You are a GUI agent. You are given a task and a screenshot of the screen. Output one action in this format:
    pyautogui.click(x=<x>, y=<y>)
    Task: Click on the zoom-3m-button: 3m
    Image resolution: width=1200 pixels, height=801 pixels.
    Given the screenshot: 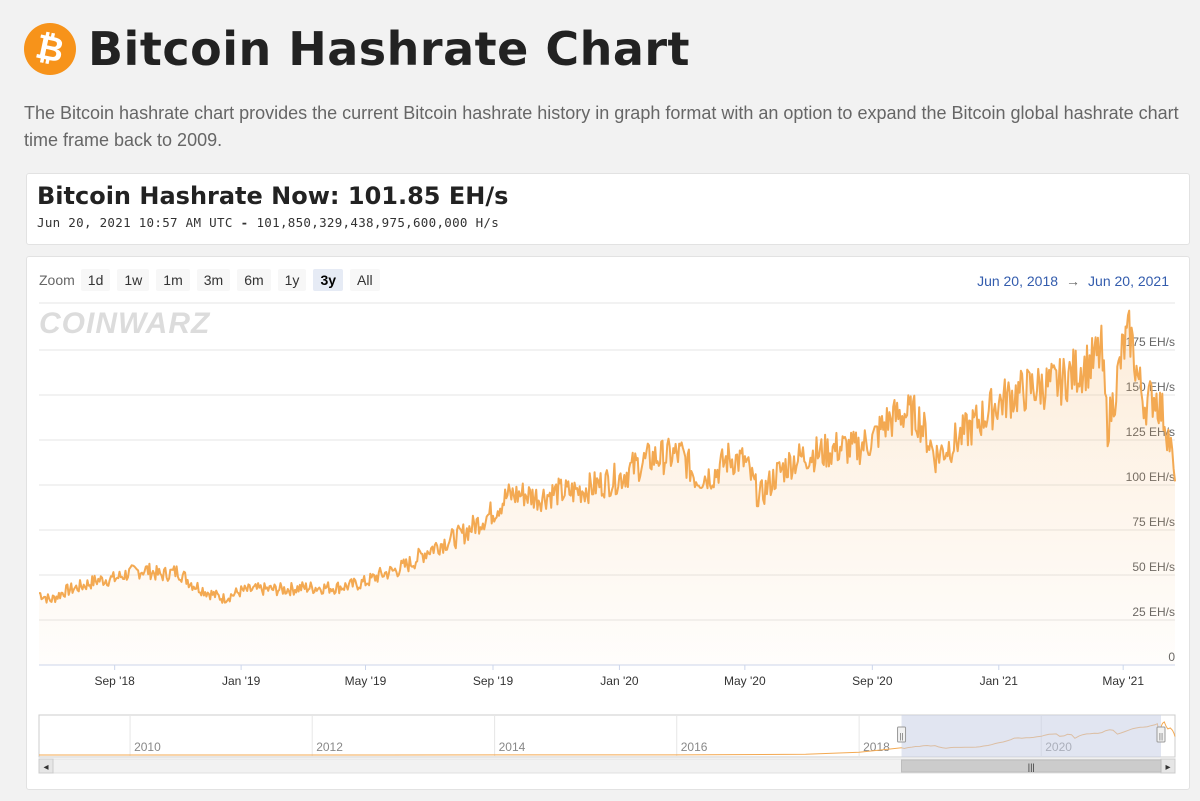 What is the action you would take?
    pyautogui.click(x=213, y=280)
    